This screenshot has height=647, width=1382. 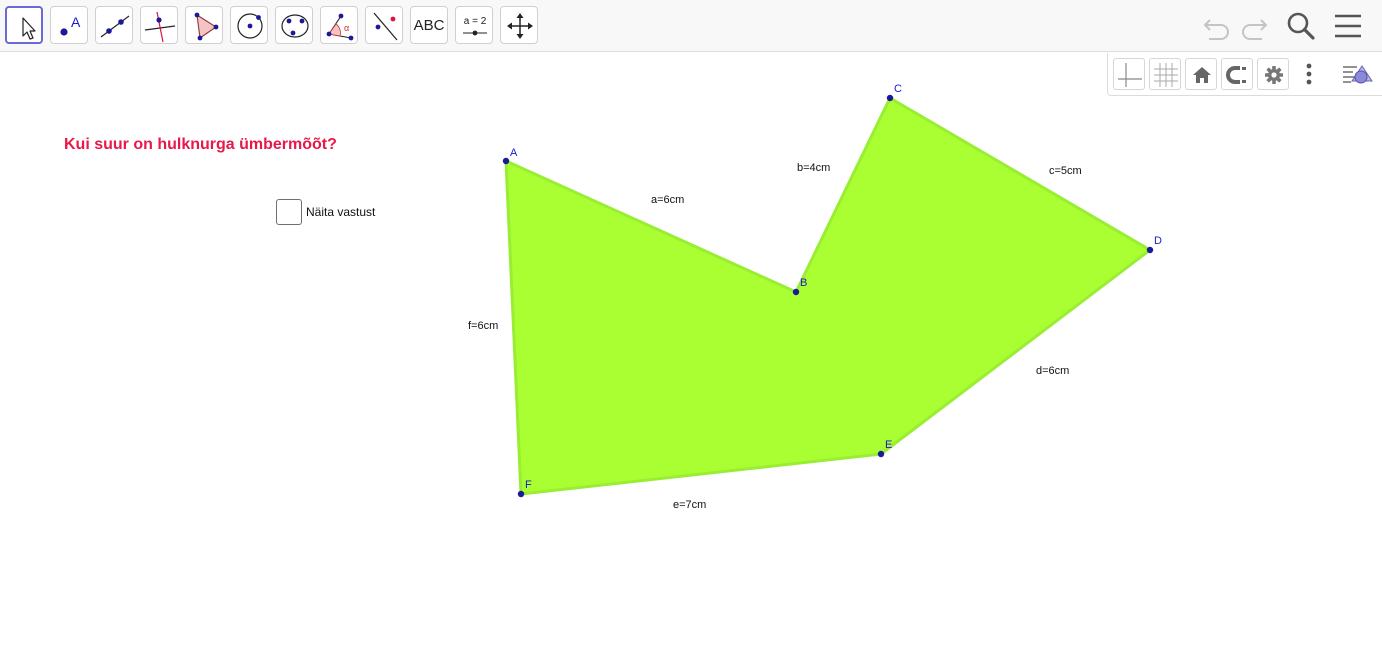 I want to click on point-label-f: F, so click(x=528, y=485).